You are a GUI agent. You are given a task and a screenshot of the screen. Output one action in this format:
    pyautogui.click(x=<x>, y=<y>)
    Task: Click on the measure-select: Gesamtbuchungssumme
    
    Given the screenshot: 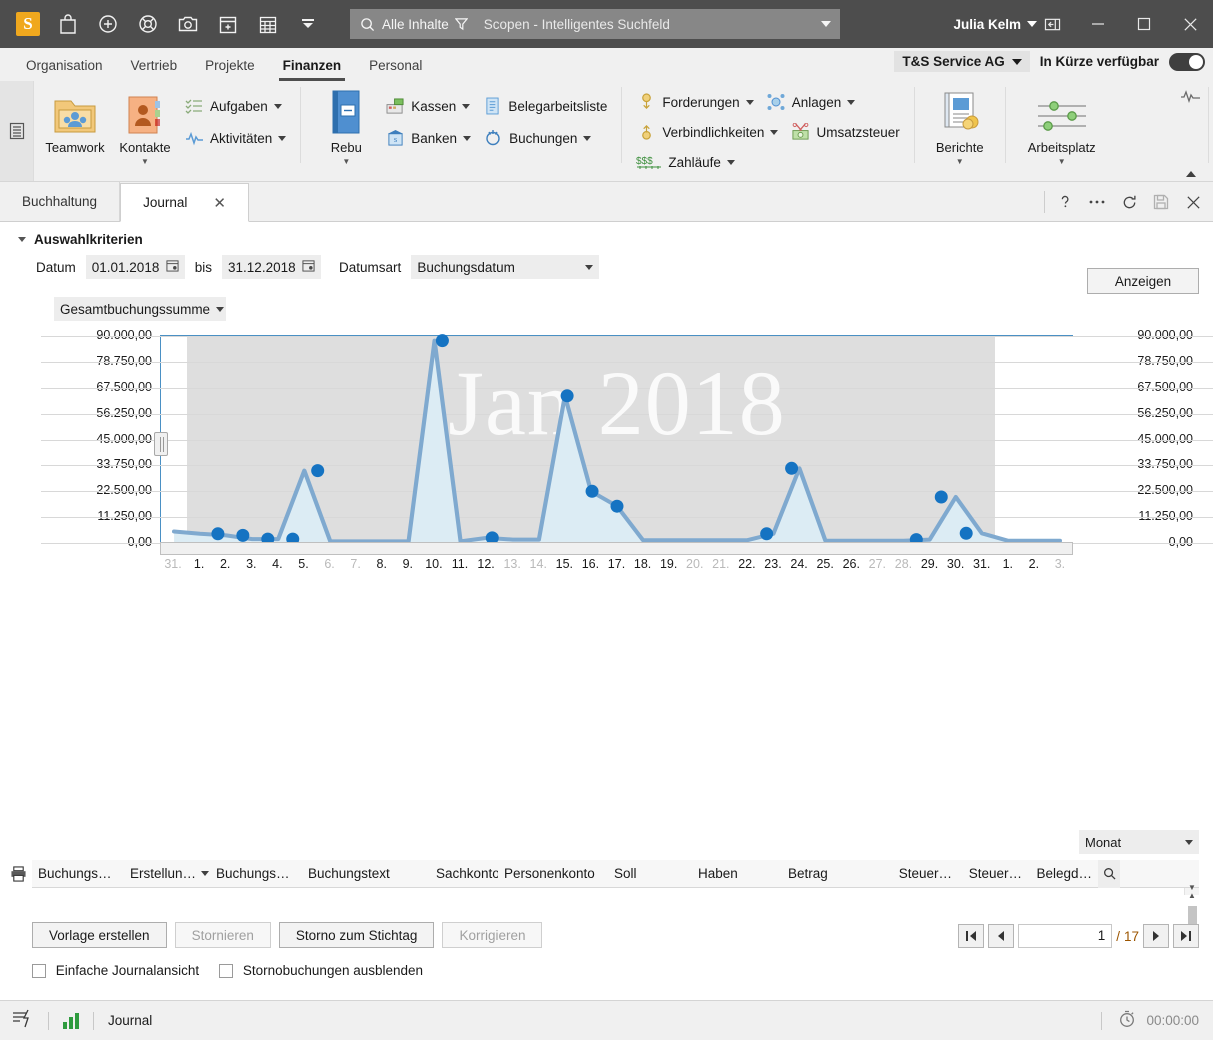 What is the action you would take?
    pyautogui.click(x=140, y=309)
    